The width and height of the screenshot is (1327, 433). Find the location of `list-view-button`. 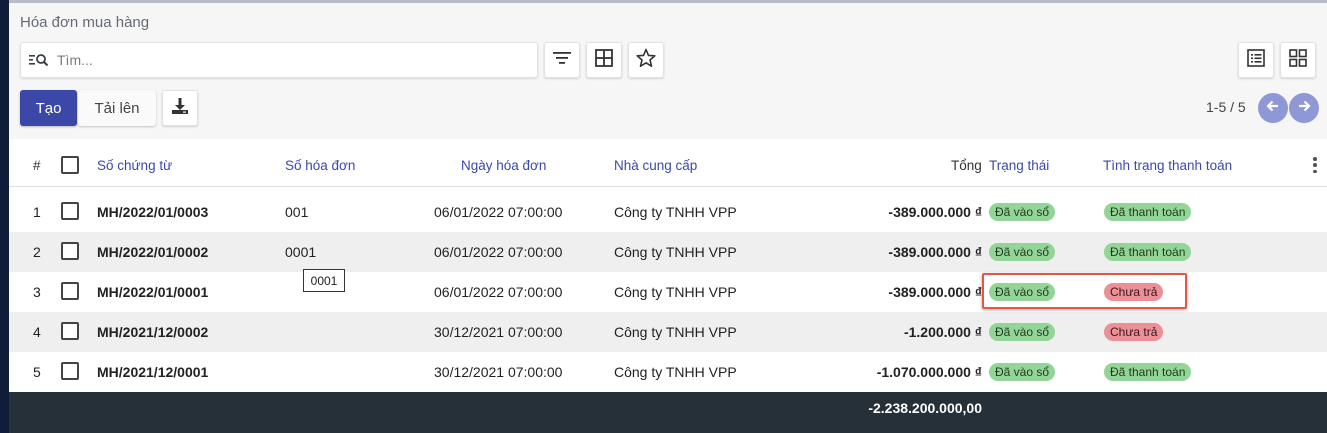

list-view-button is located at coordinates (1256, 60).